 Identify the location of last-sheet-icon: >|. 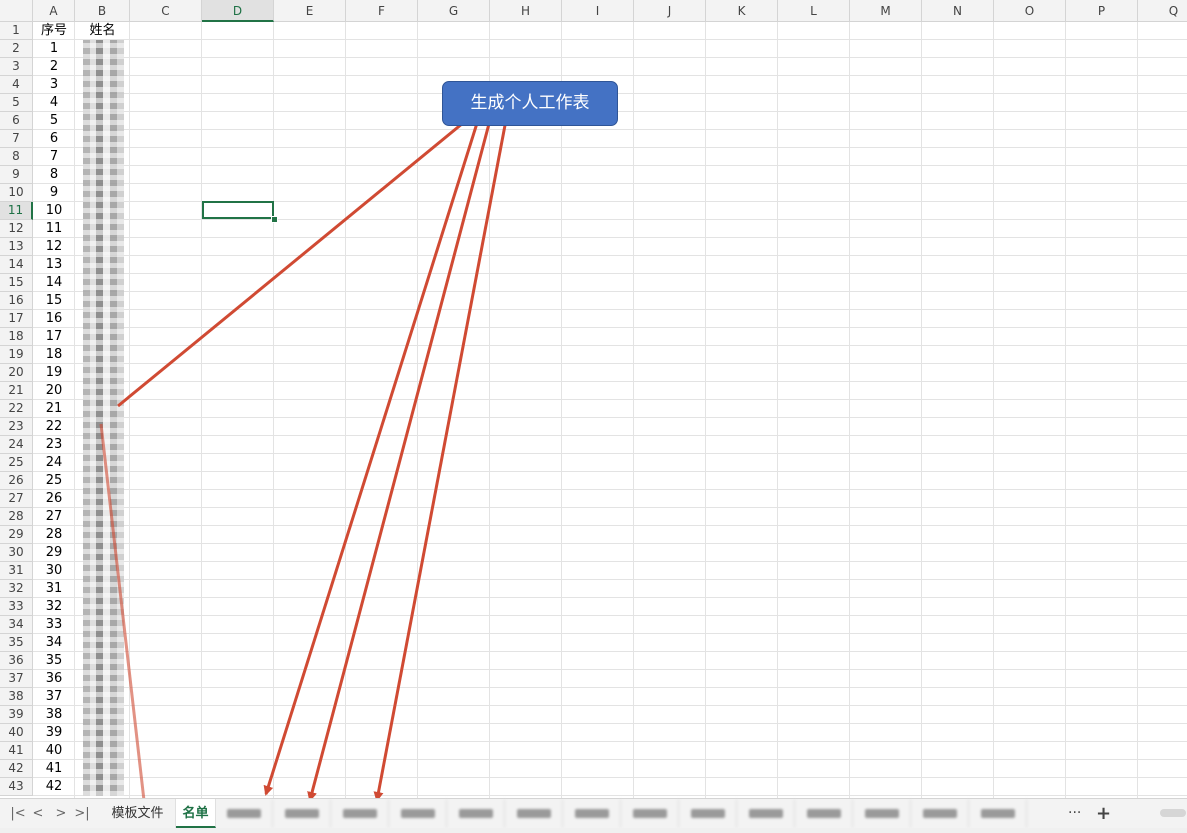
(82, 814).